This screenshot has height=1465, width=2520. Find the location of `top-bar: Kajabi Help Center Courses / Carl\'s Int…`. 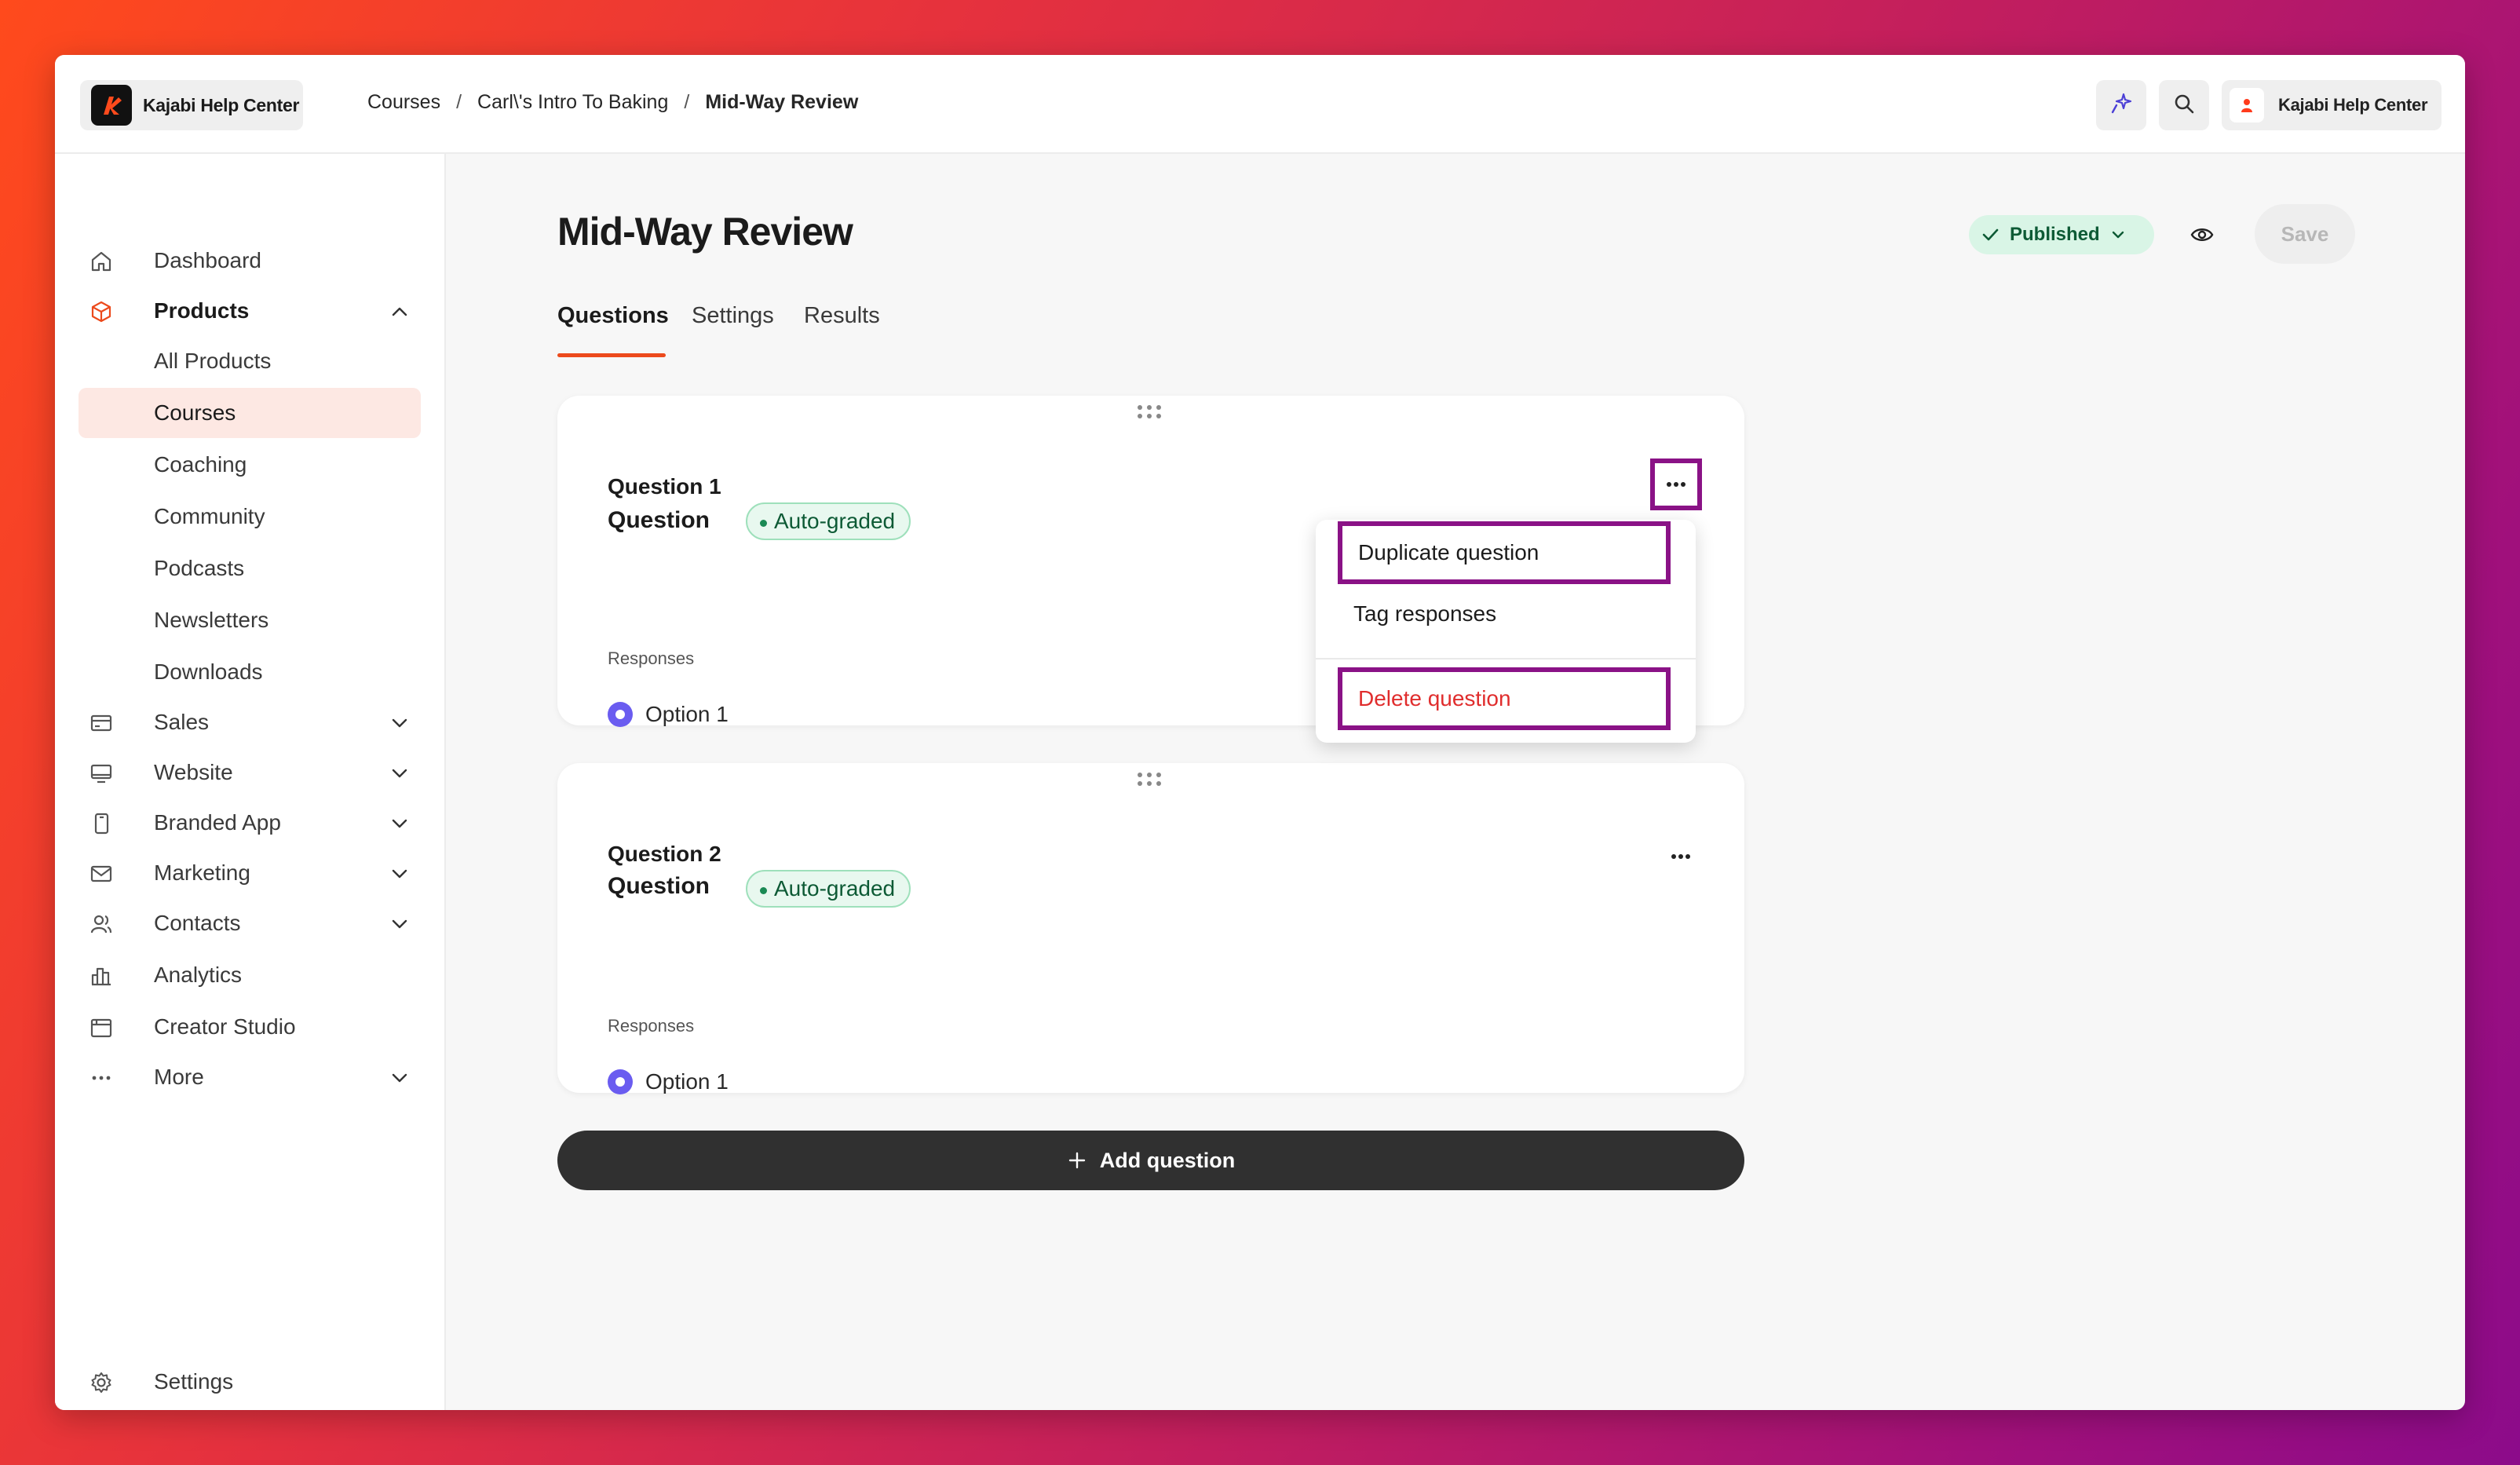

top-bar: Kajabi Help Center Courses / Carl\'s Int… is located at coordinates (1260, 104).